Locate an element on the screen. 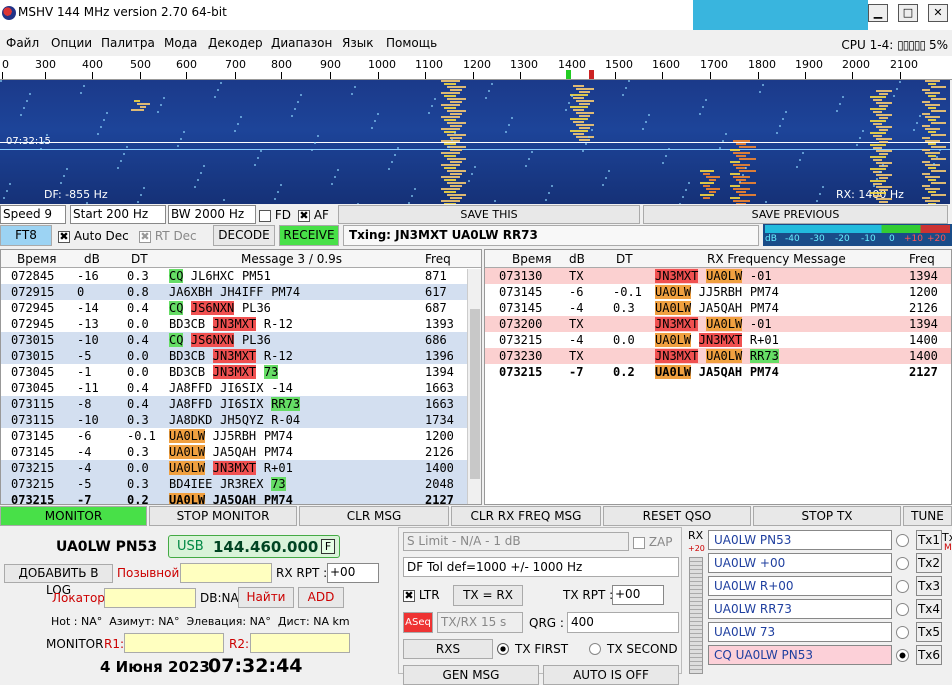 The width and height of the screenshot is (952, 685). table-row: 072945 -14 0.4 687 CQ JS6NXN PL36 is located at coordinates (241, 308).